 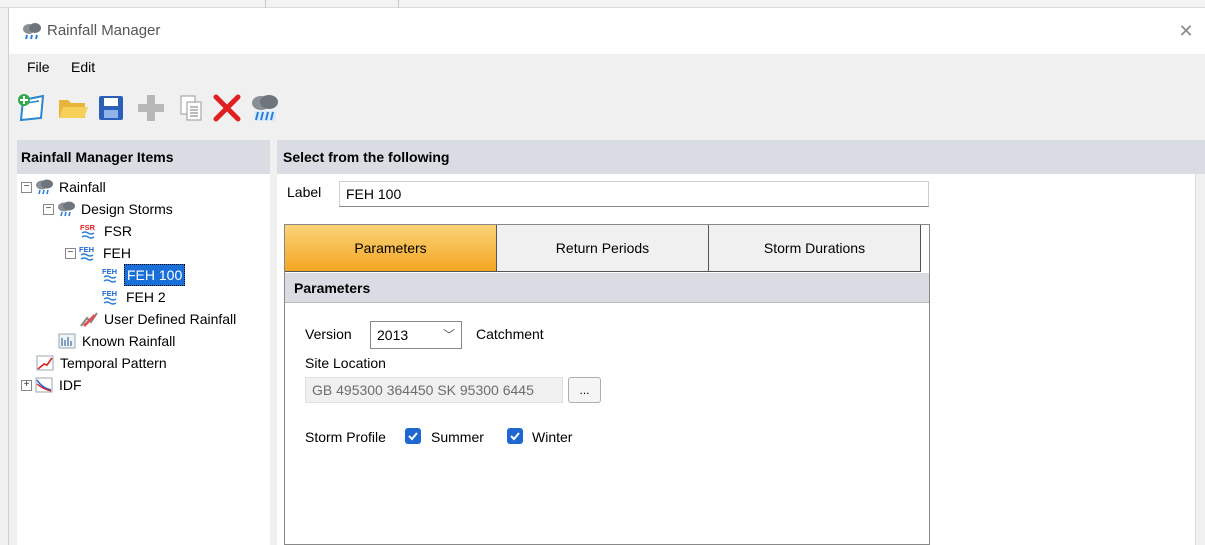 What do you see at coordinates (155, 275) in the screenshot?
I see `tree-label-selected: FEH 100` at bounding box center [155, 275].